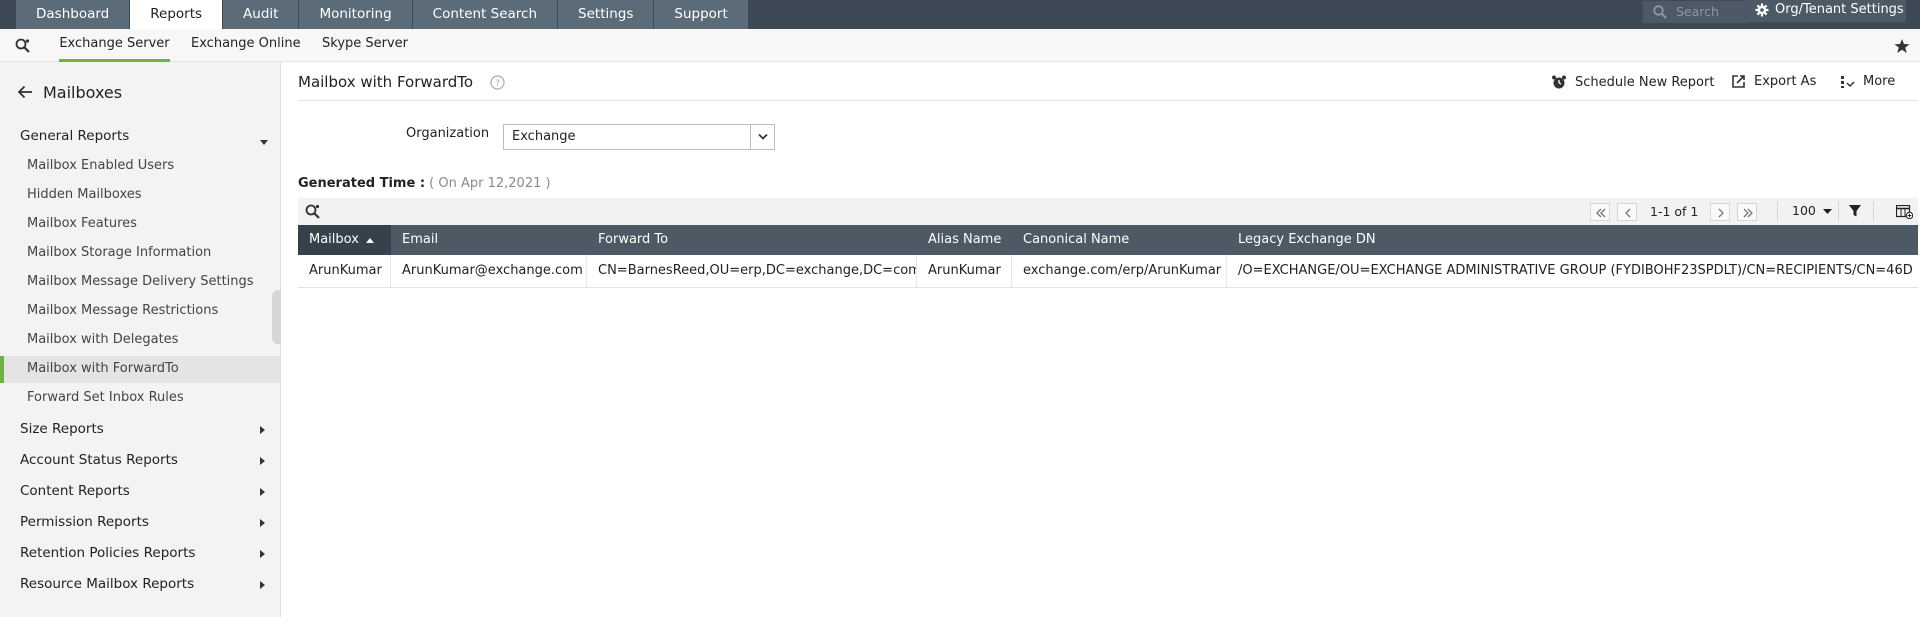  I want to click on global-search-input: Search, so click(1696, 12).